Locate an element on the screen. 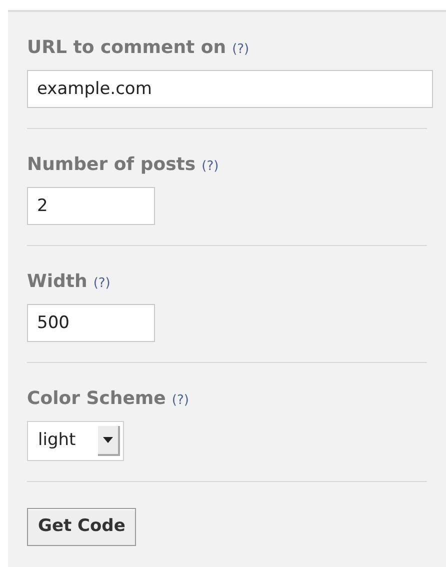  field-label: Width is located at coordinates (57, 282).